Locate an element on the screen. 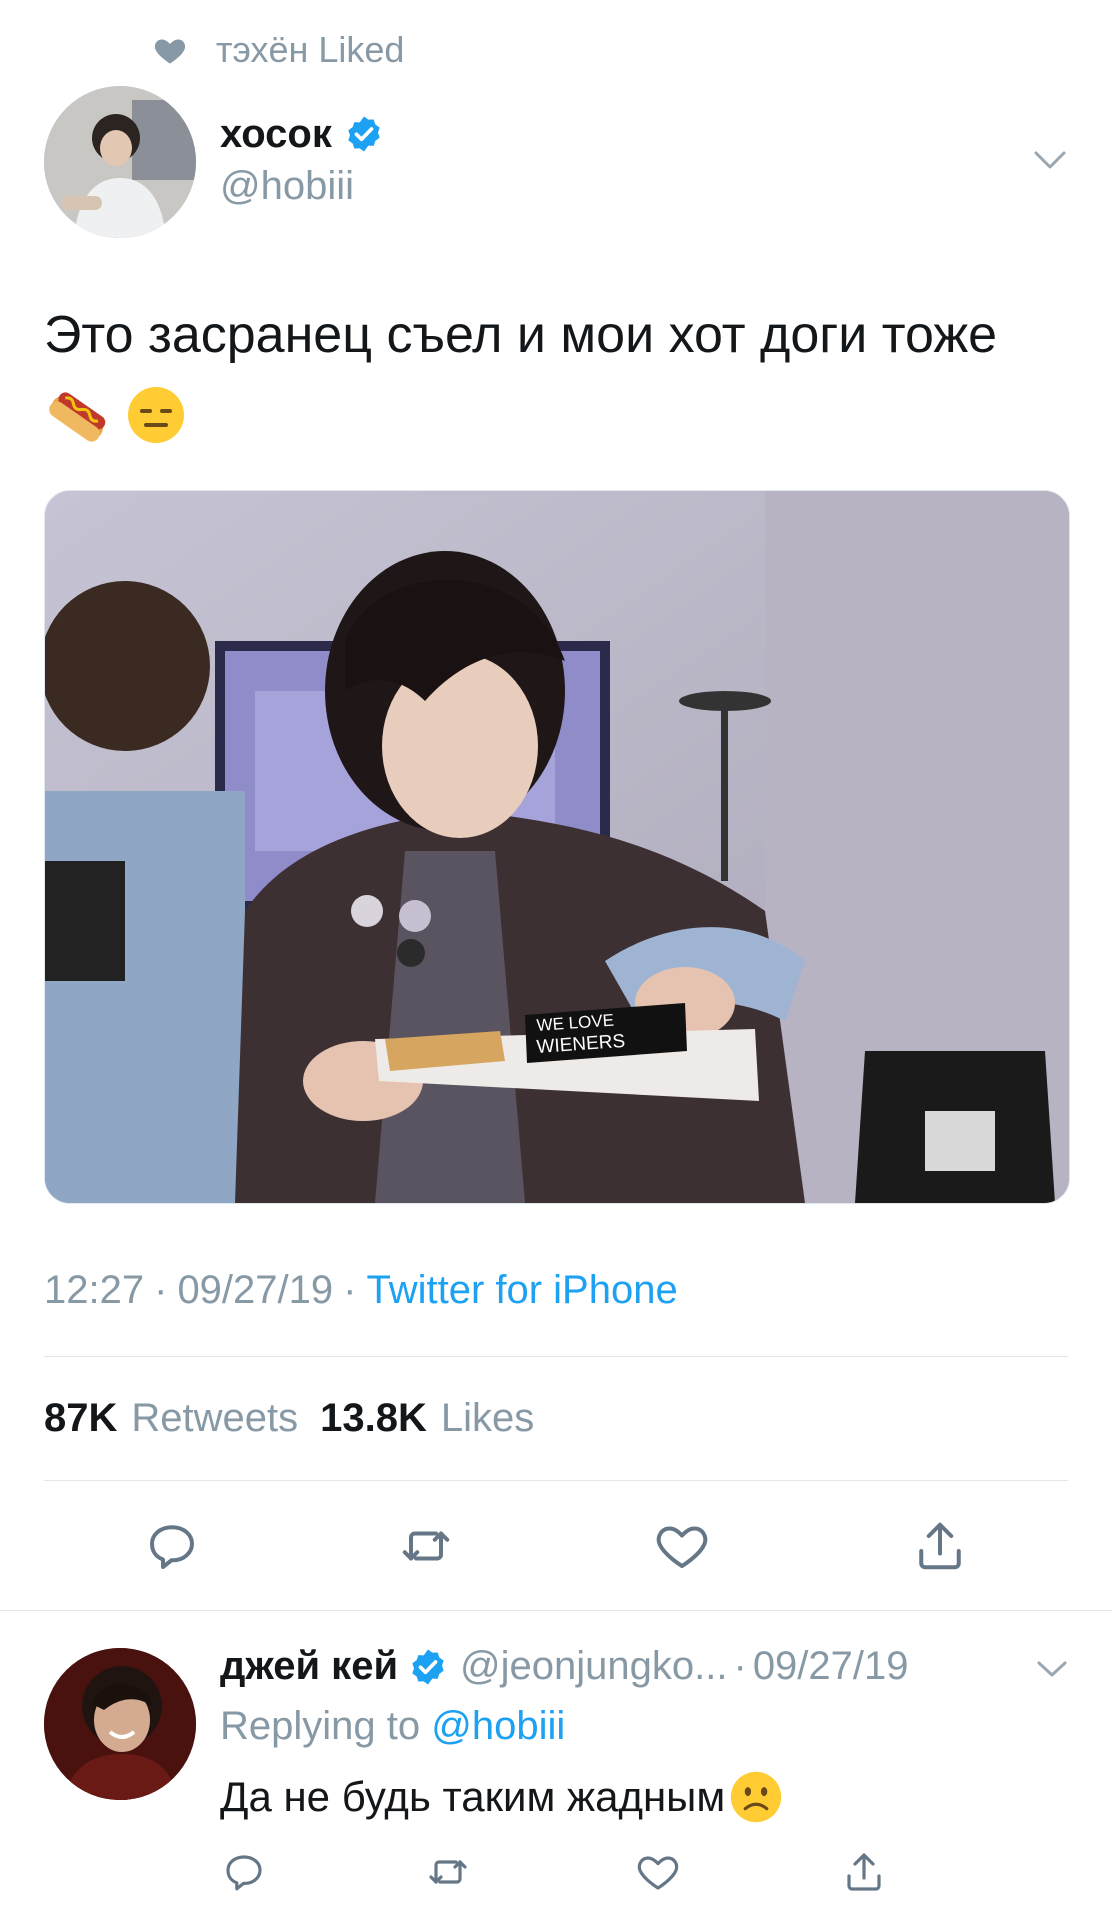 This screenshot has height=1920, width=1112. heart-icon is located at coordinates (170, 51).